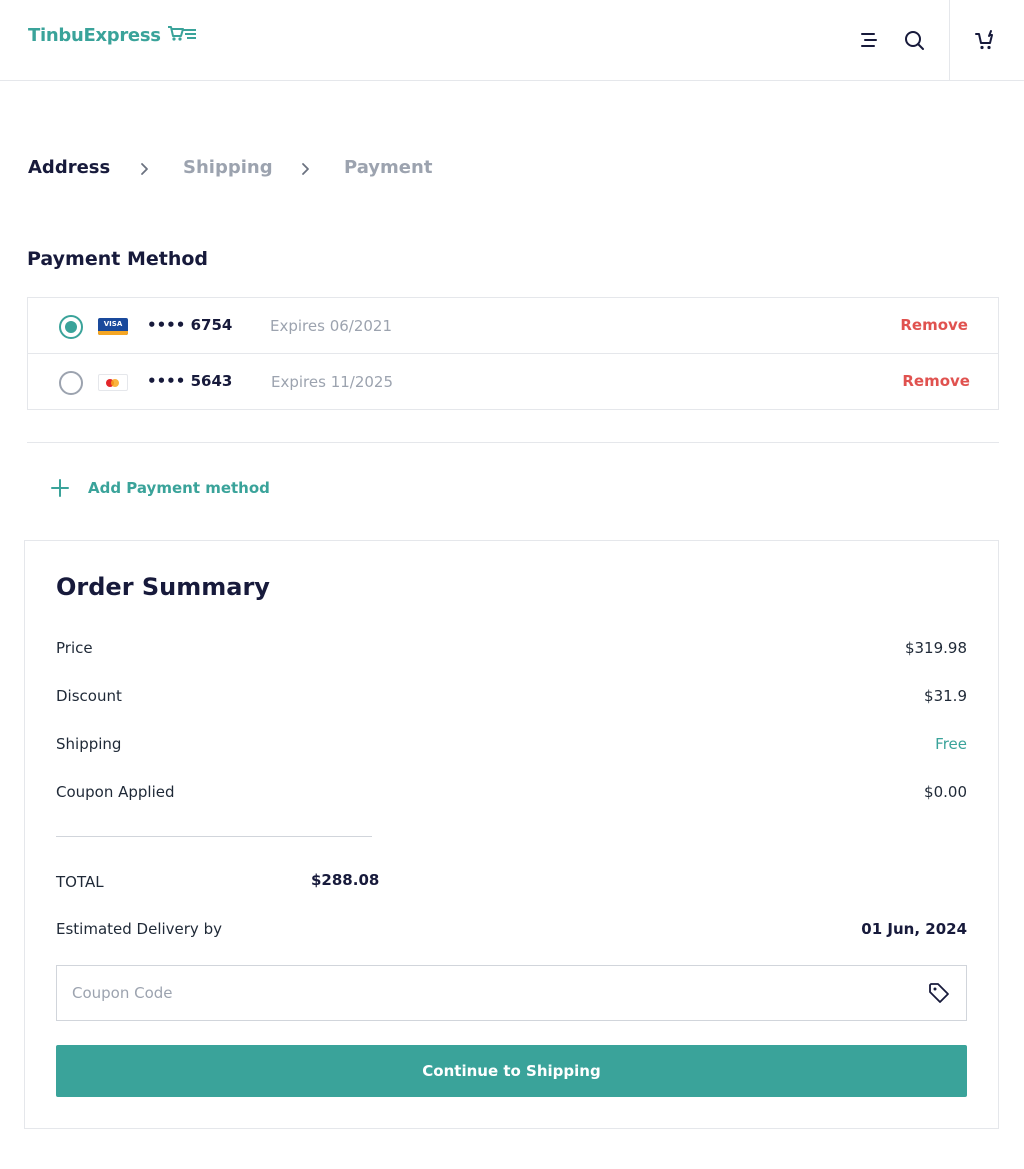  What do you see at coordinates (388, 167) in the screenshot?
I see `step-payment: Payment` at bounding box center [388, 167].